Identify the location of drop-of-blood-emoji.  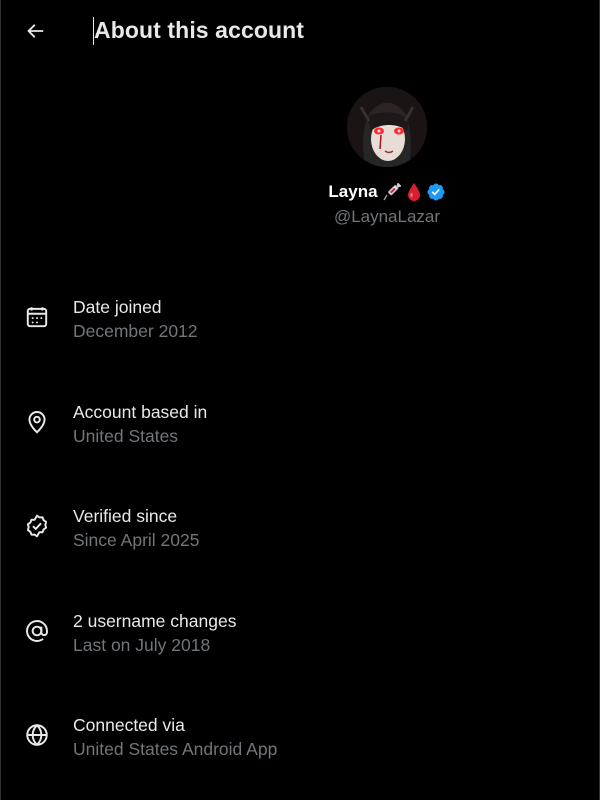
(413, 192).